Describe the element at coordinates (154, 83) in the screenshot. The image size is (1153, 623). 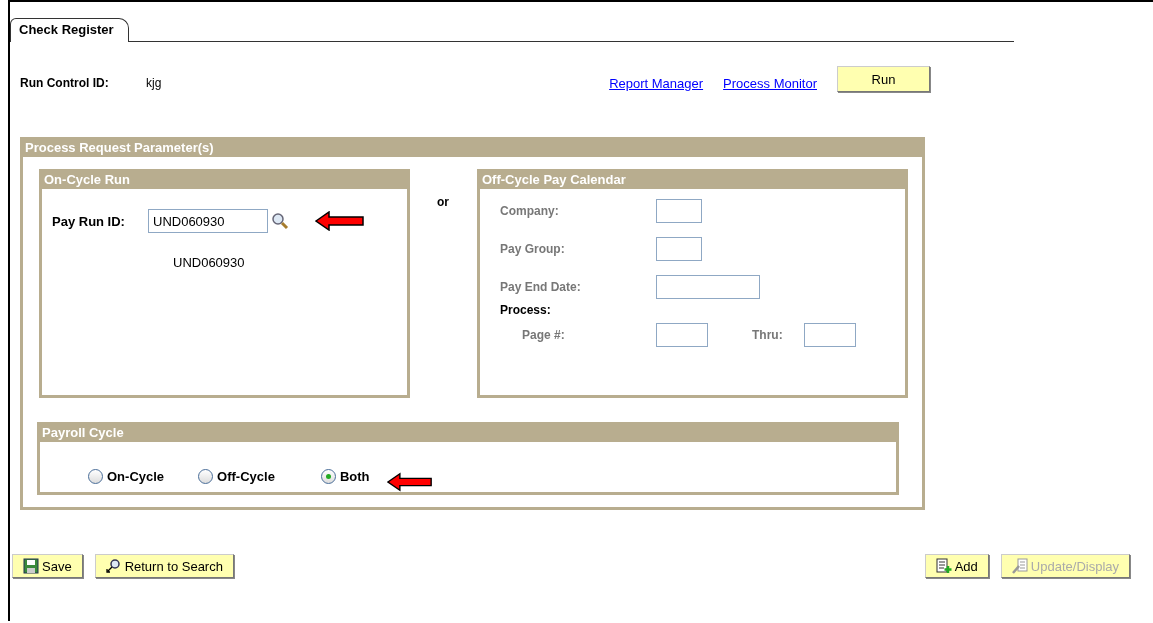
I see `field-value: kjg` at that location.